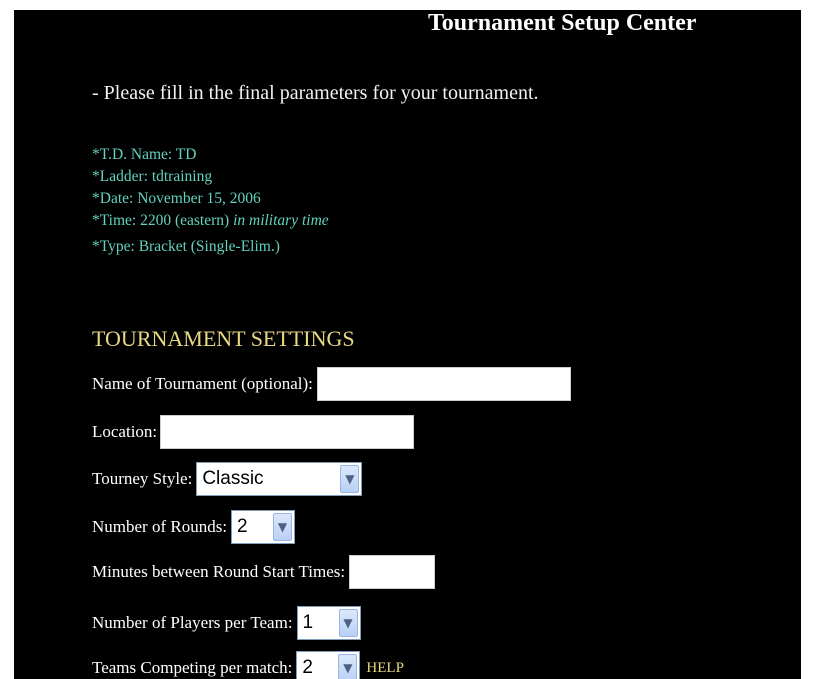 This screenshot has width=815, height=679. I want to click on minutes-input, so click(392, 572).